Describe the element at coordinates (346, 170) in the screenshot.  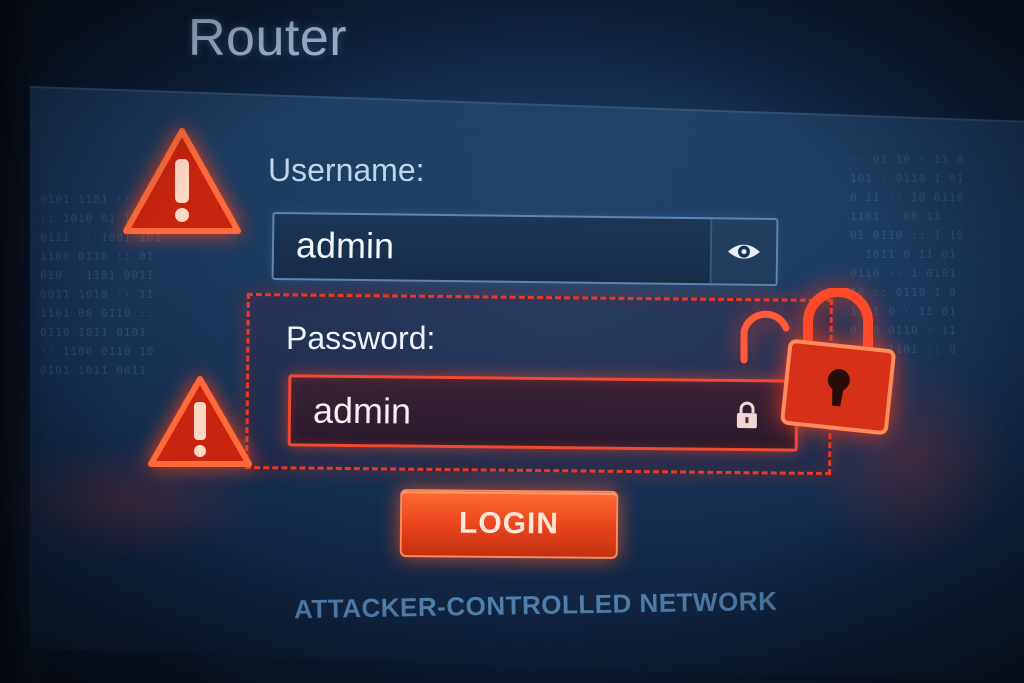
I see `username-label: Username:` at that location.